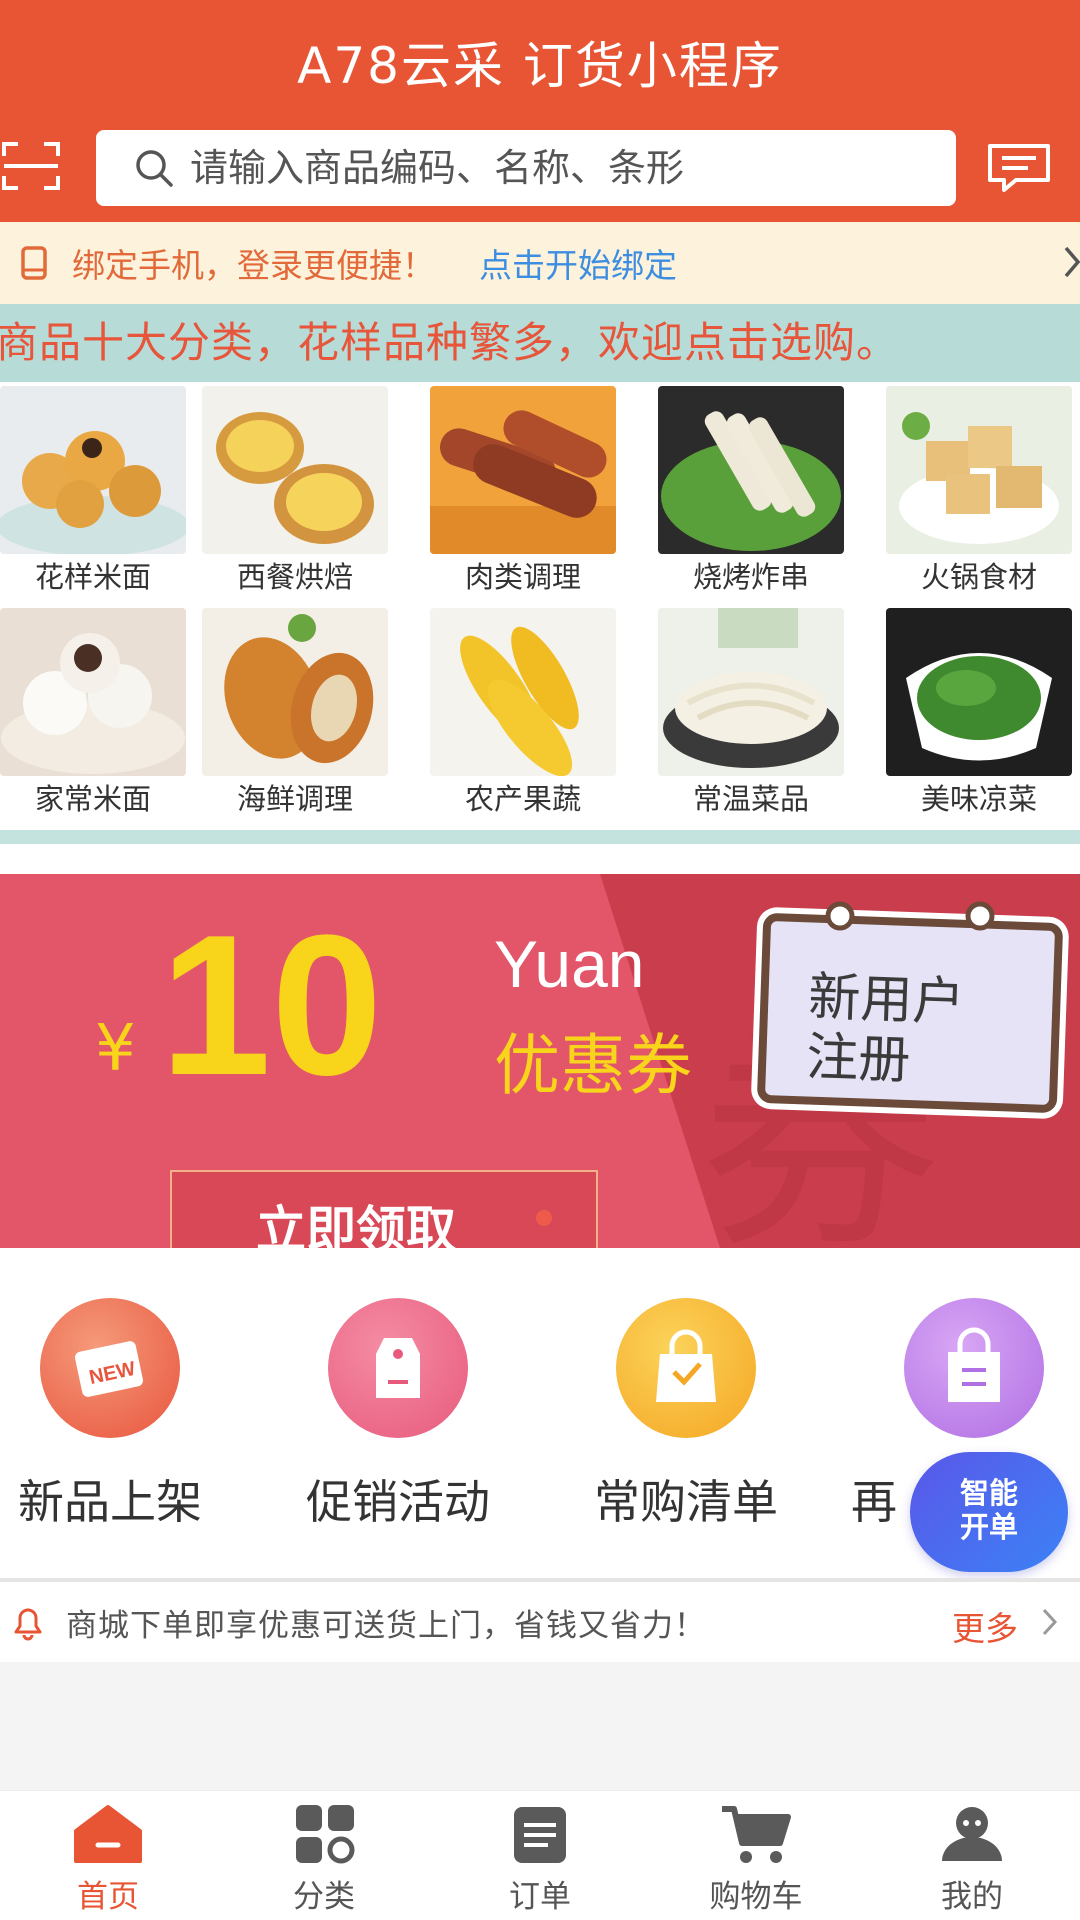 The height and width of the screenshot is (1920, 1080). Describe the element at coordinates (386, 1625) in the screenshot. I see `notice-text: 商城下单即享优惠可送货上门，省钱又省力！` at that location.